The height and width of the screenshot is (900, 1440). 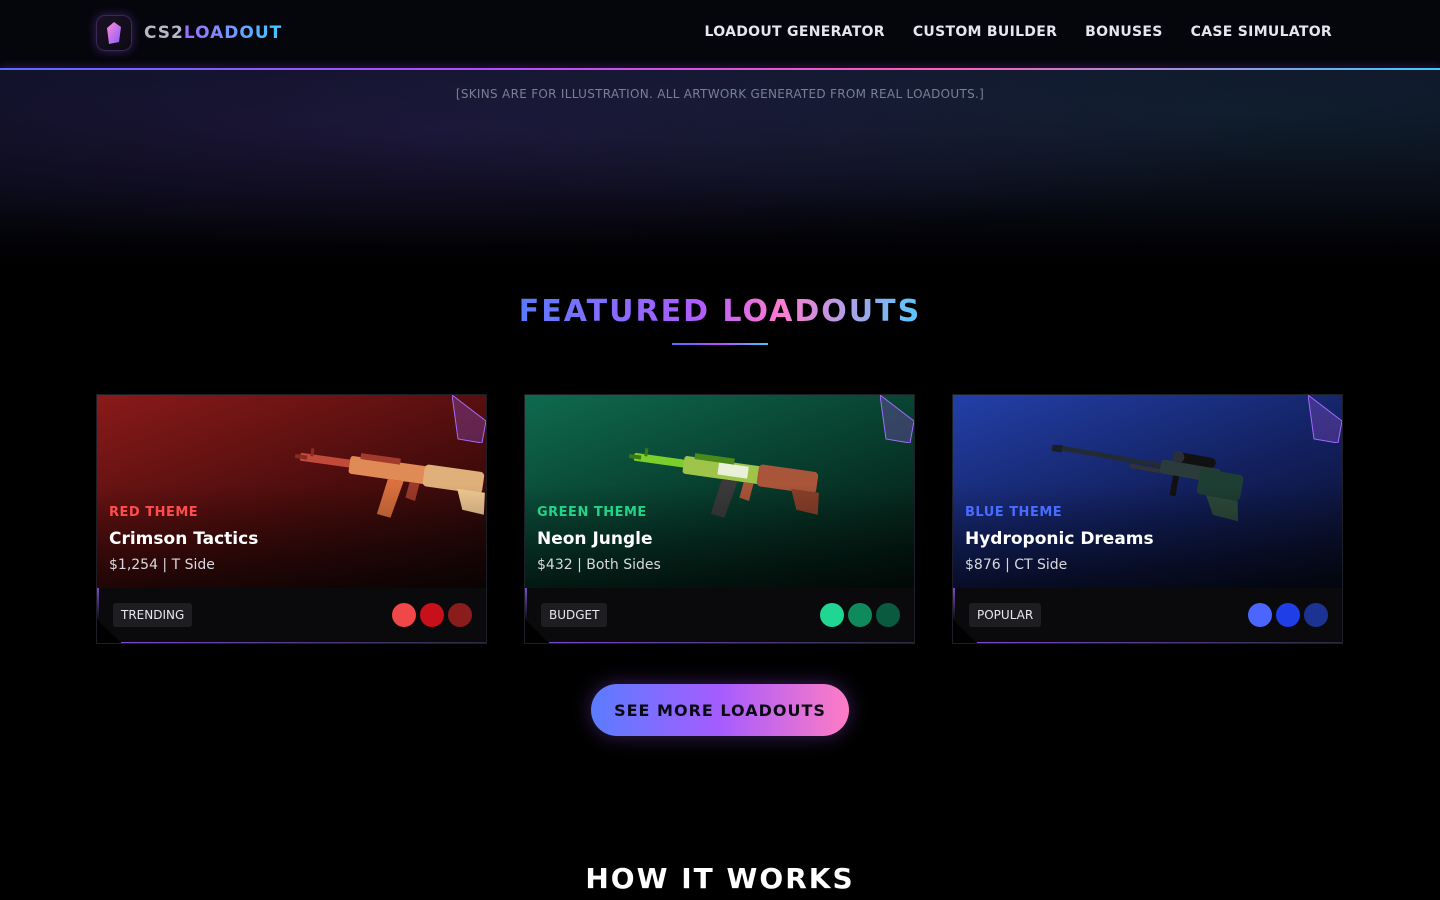 I want to click on card-price-side: $876 | CT Side, so click(x=1016, y=565).